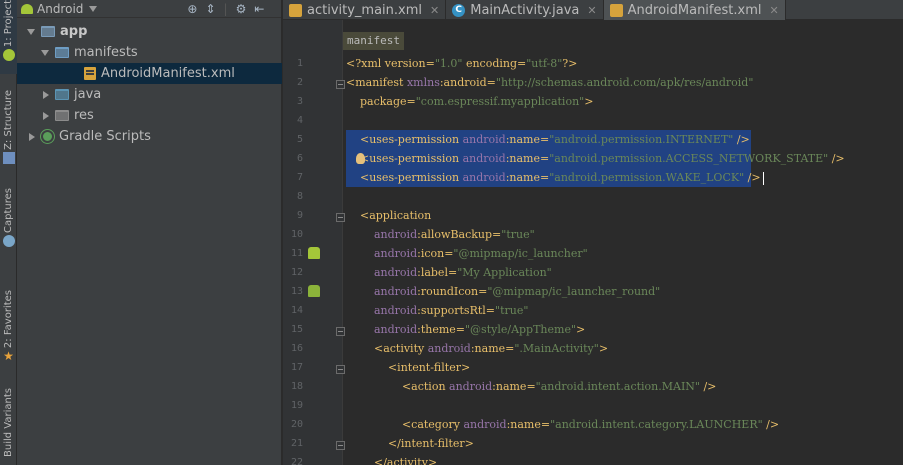 This screenshot has width=903, height=465. What do you see at coordinates (241, 9) in the screenshot?
I see `gear-icon: ⚙` at bounding box center [241, 9].